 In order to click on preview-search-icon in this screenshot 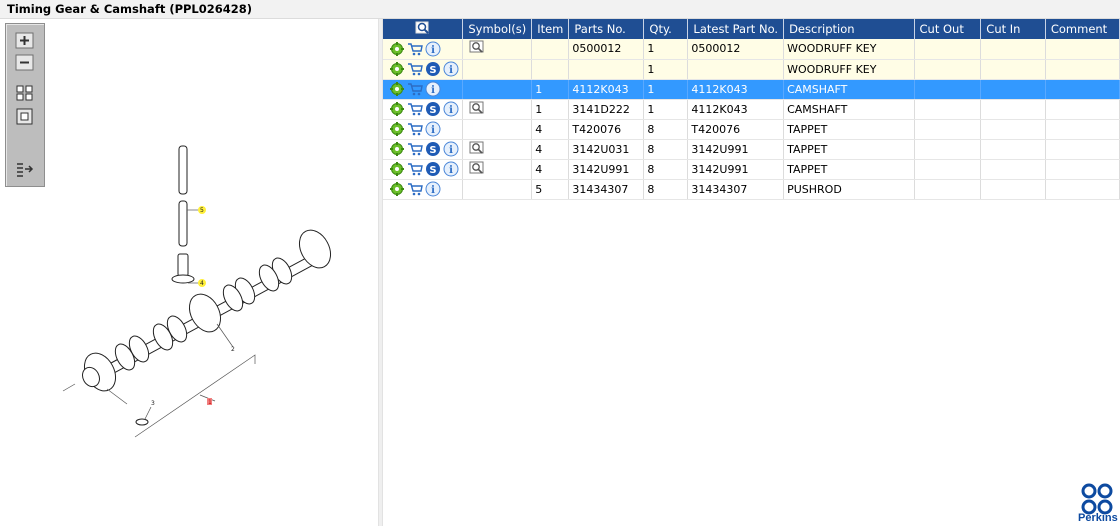, I will do `click(423, 28)`.